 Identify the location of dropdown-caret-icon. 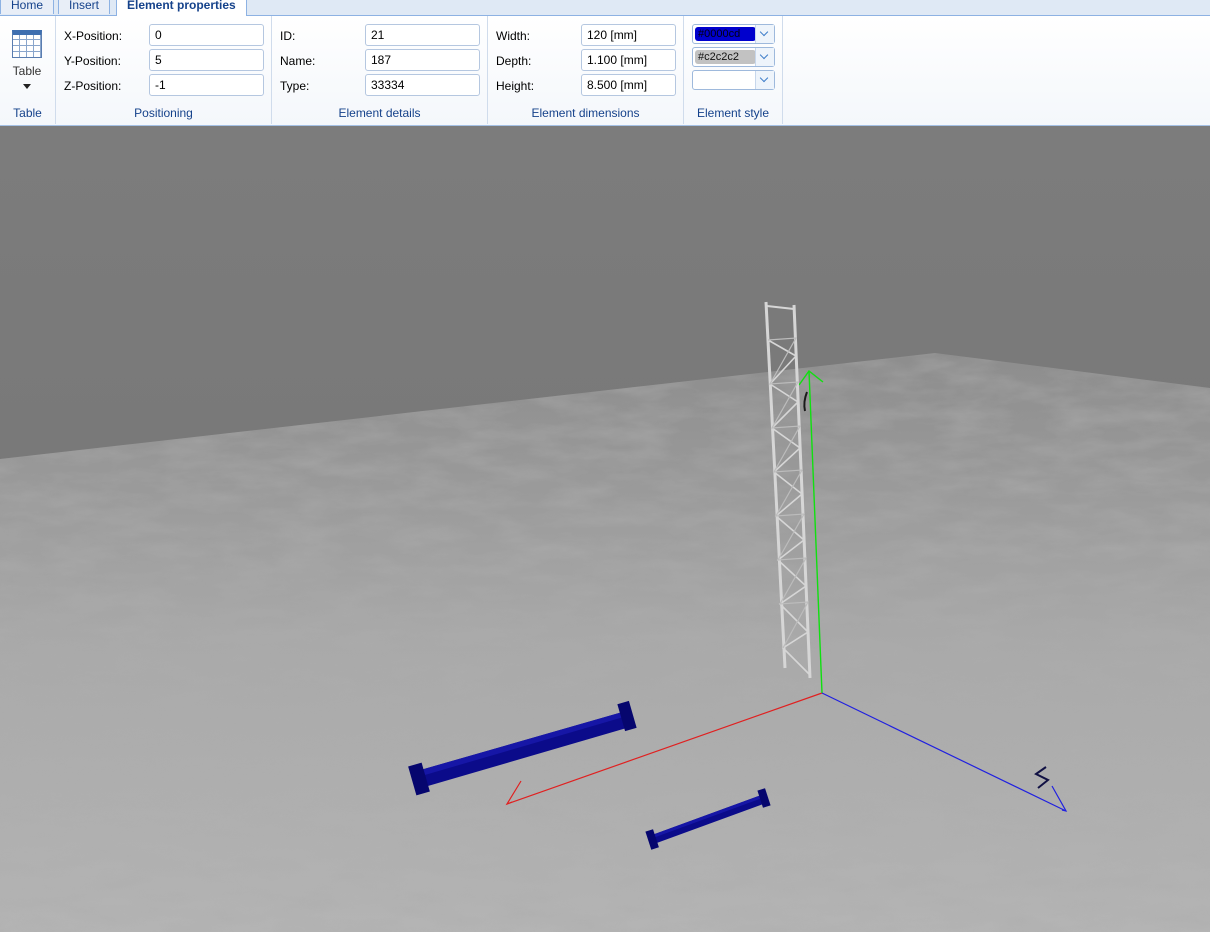
(27, 86).